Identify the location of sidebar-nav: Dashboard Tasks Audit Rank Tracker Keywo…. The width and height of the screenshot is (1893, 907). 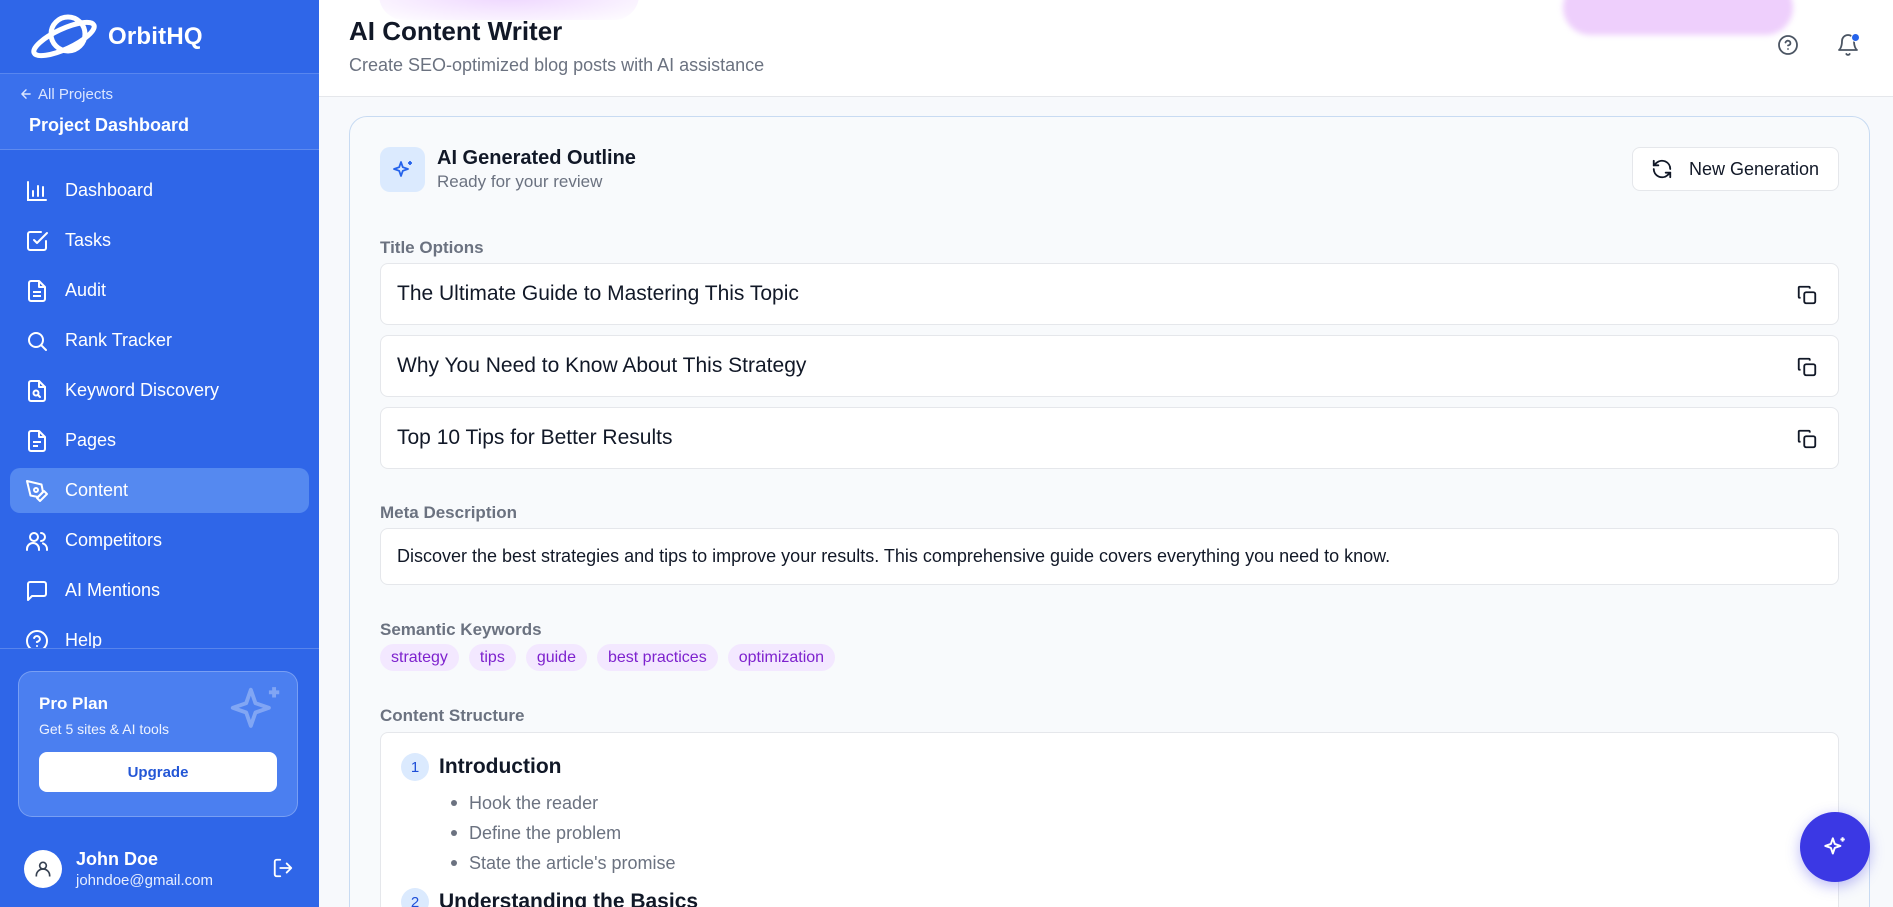
(159, 406).